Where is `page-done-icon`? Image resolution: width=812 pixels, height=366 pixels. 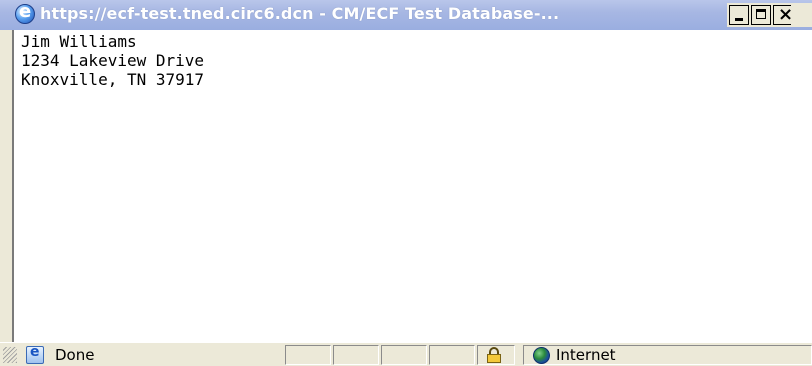
page-done-icon is located at coordinates (35, 354).